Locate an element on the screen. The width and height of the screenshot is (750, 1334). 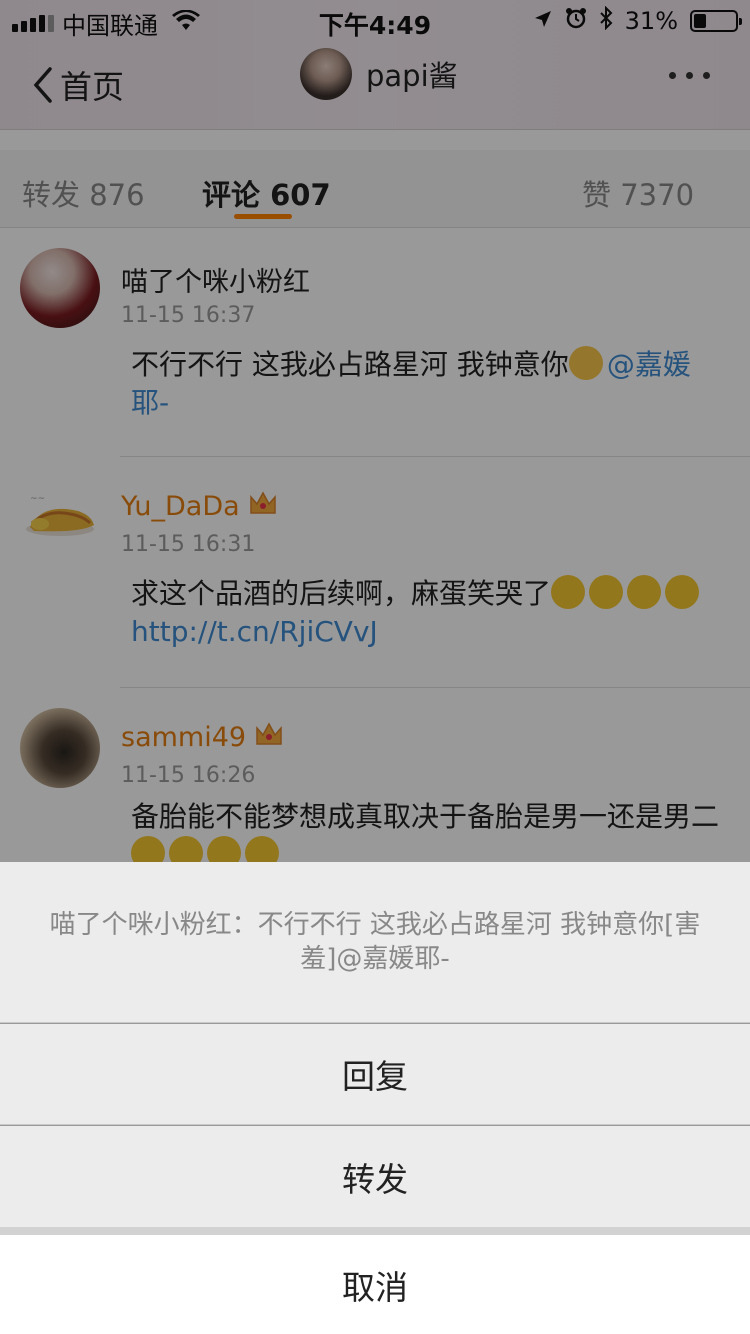
reply-button: 回复 is located at coordinates (375, 1074).